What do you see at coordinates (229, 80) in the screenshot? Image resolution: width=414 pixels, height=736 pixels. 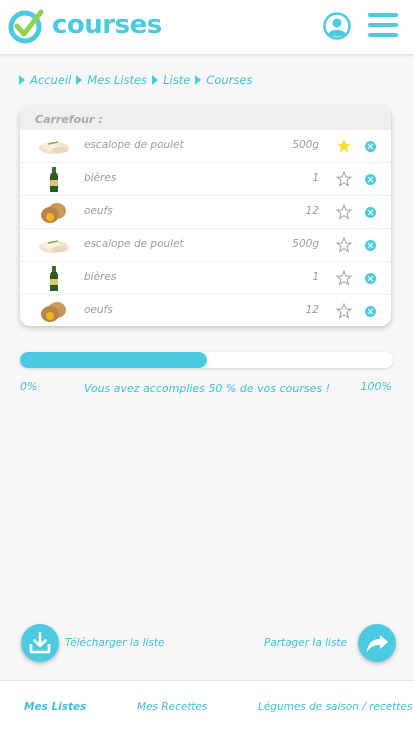 I see `breadcrumb-label: Courses` at bounding box center [229, 80].